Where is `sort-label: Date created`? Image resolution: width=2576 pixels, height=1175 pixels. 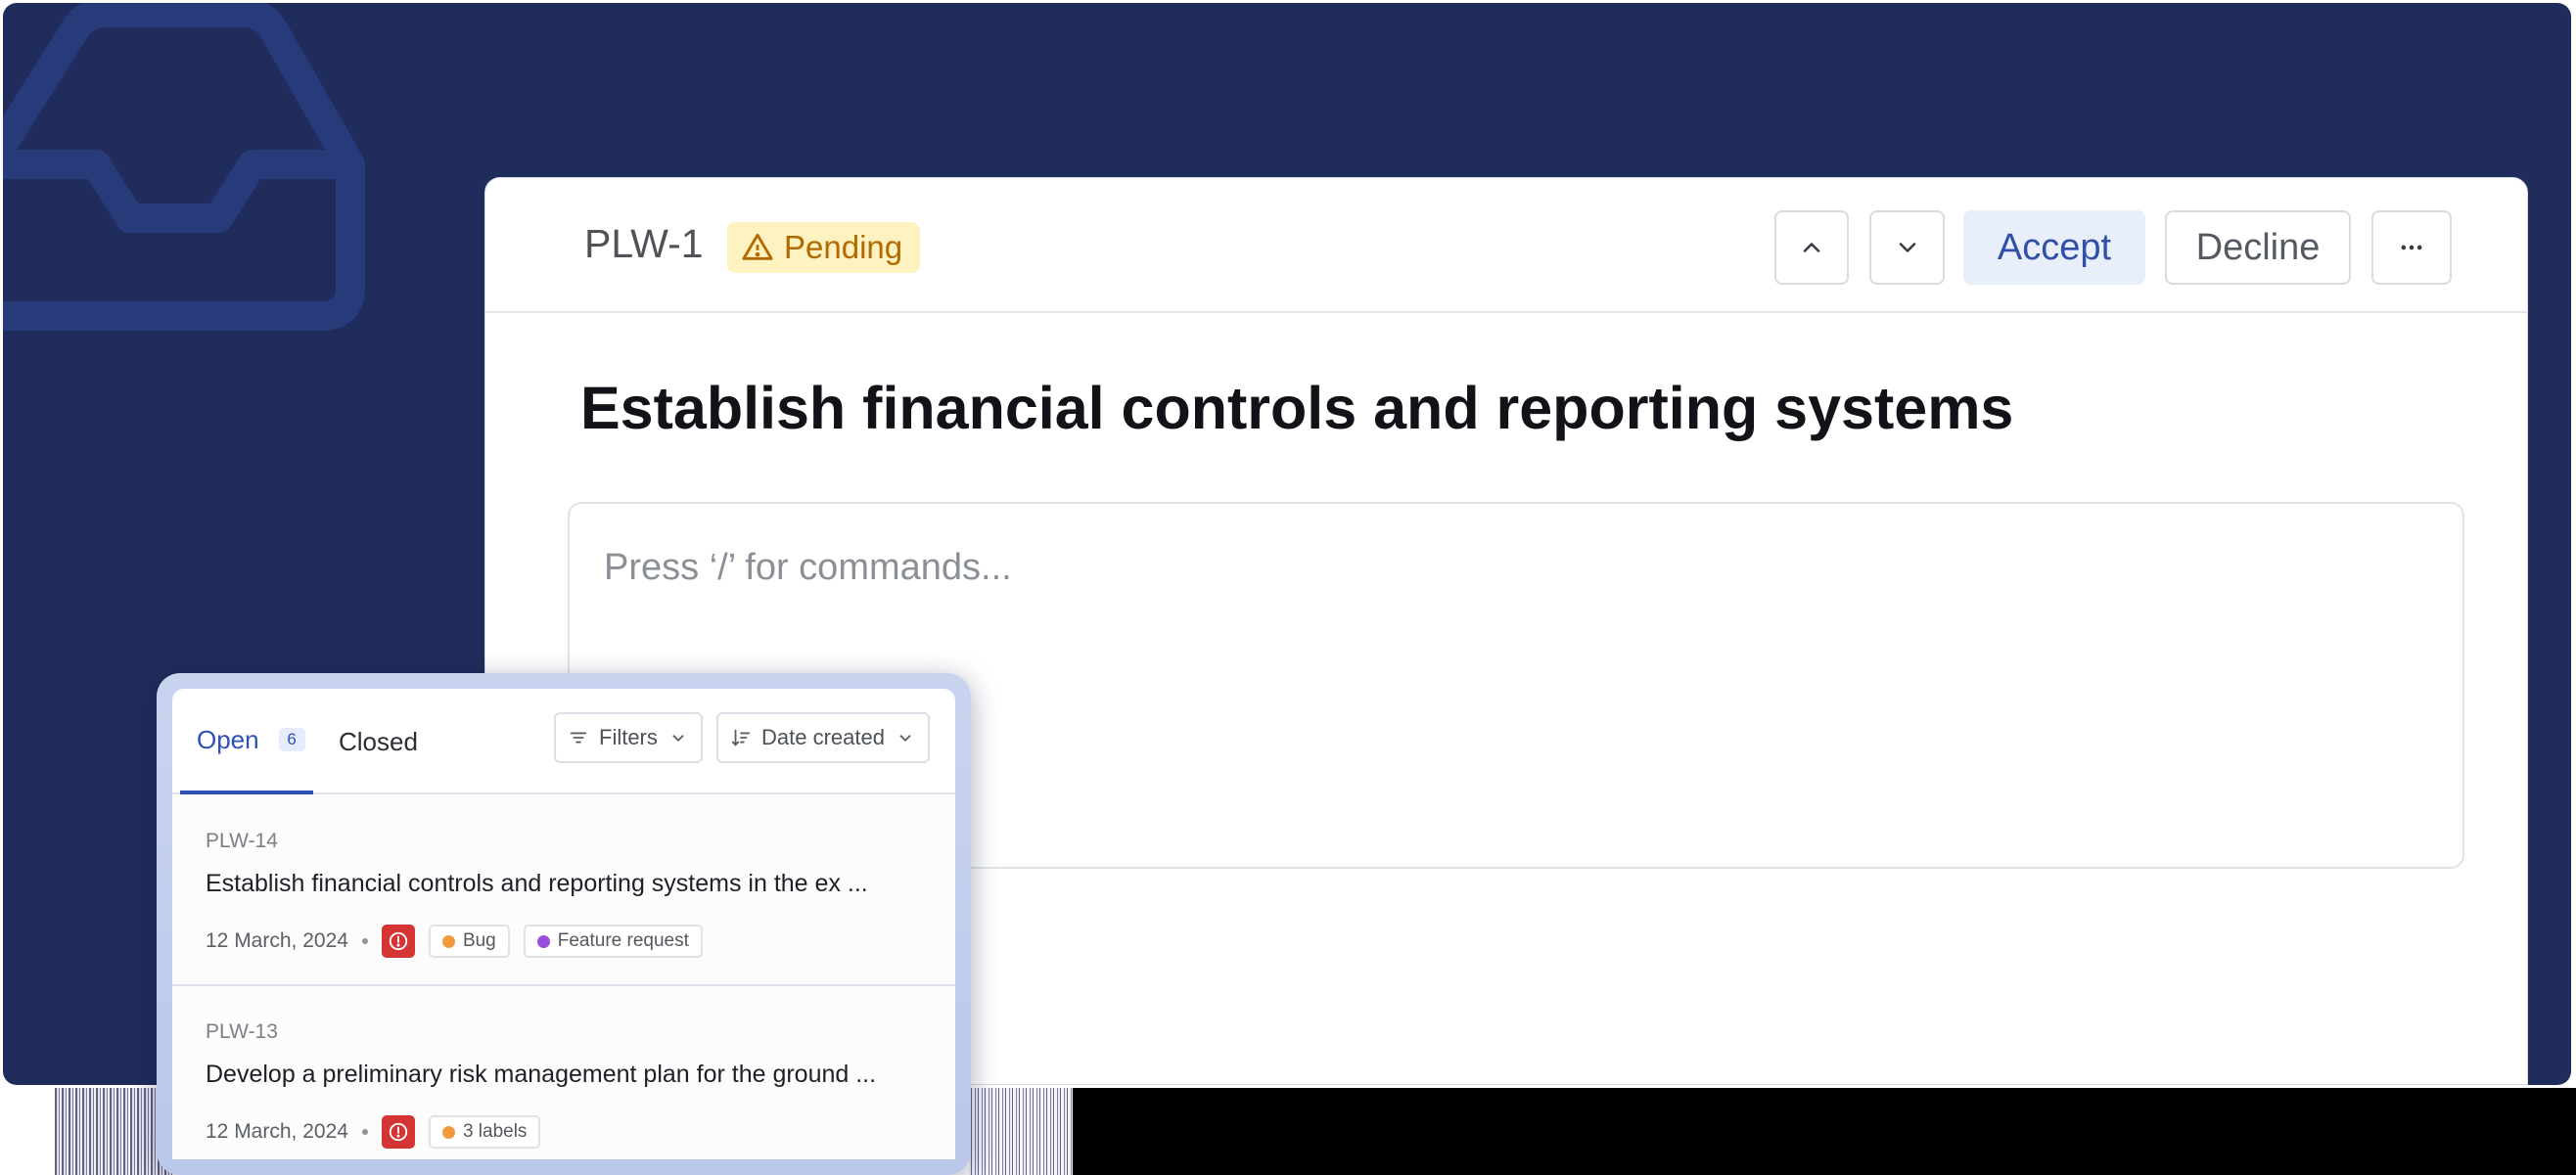
sort-label: Date created is located at coordinates (823, 737).